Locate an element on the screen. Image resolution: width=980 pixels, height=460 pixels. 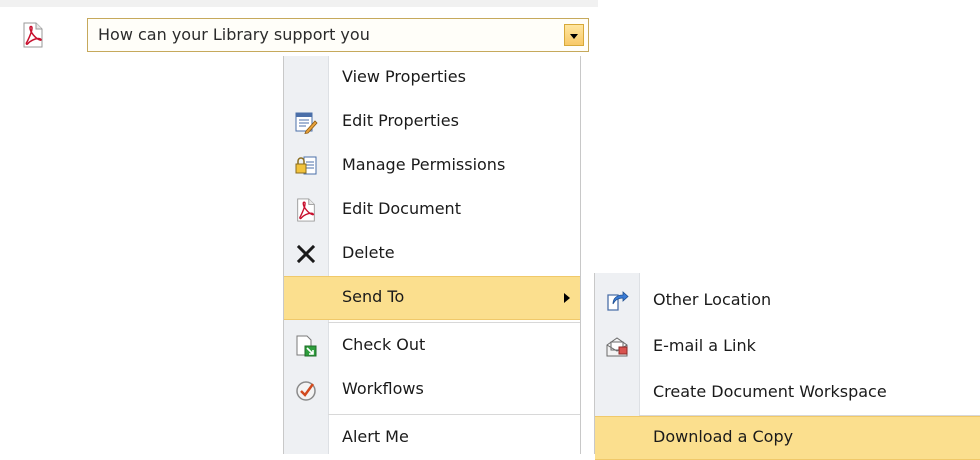
menu-item-edit-properties: Edit Properties is located at coordinates (432, 122).